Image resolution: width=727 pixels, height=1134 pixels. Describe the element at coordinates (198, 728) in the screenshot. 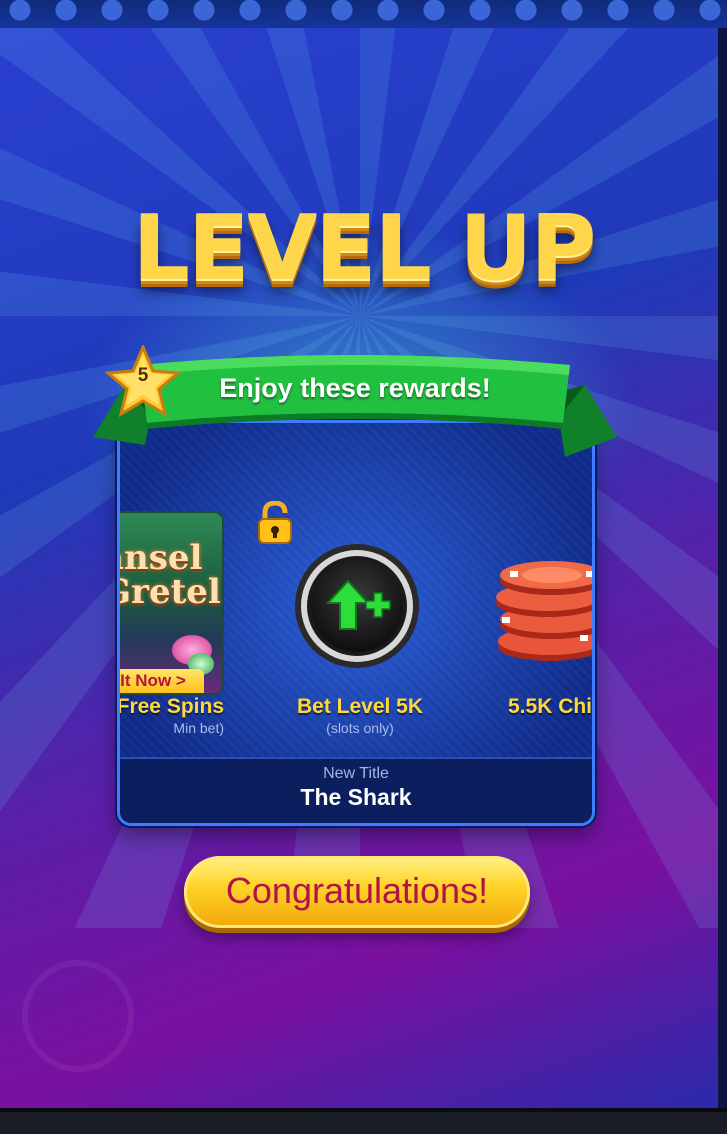

I see `reward-sub: Min bet)` at that location.